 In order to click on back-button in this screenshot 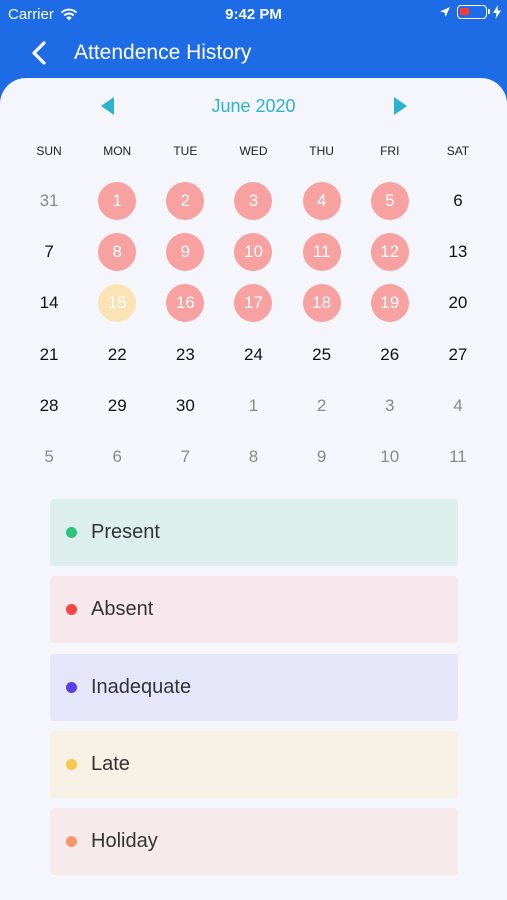, I will do `click(39, 53)`.